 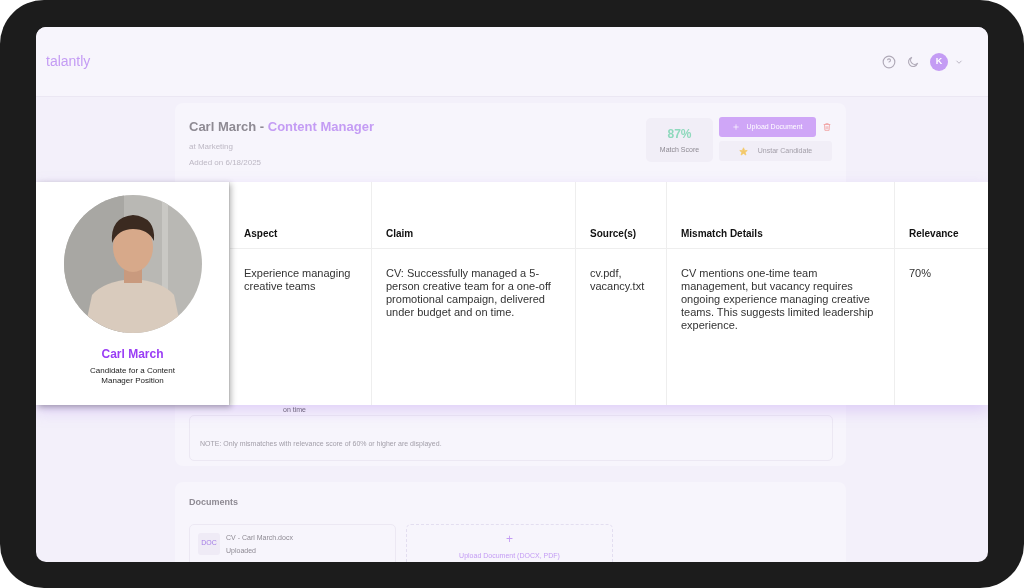 I want to click on table-cell: CV mentions one-time team management, but vacancy requires ongoing experience managing creative teams. This suggests limited leadership experience., so click(x=780, y=327).